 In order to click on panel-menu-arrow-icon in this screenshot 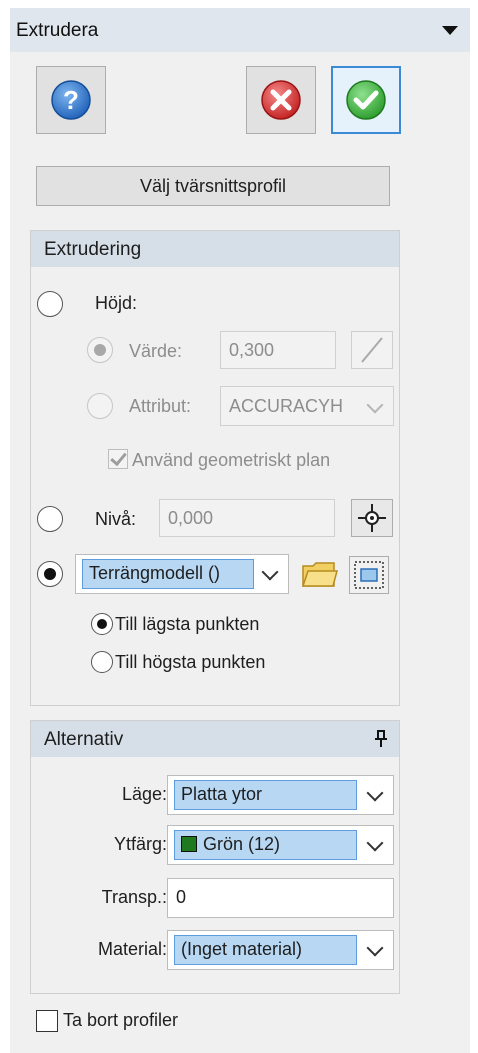, I will do `click(450, 30)`.